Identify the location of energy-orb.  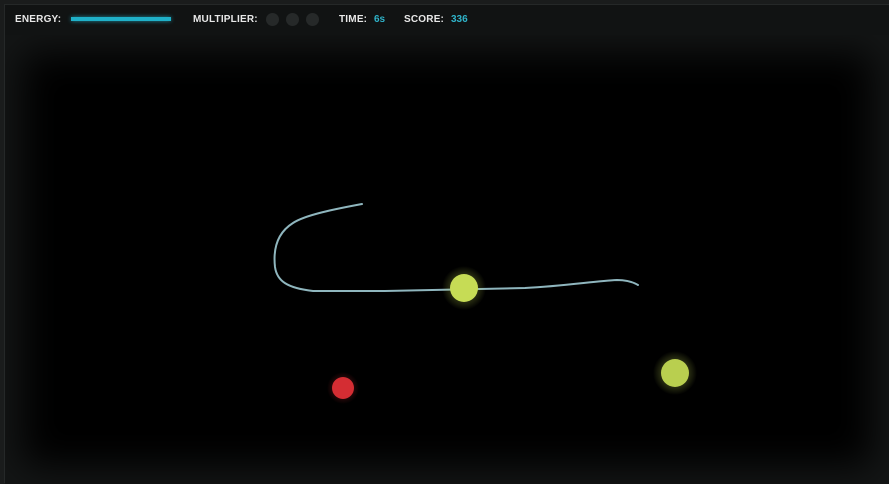
(675, 373).